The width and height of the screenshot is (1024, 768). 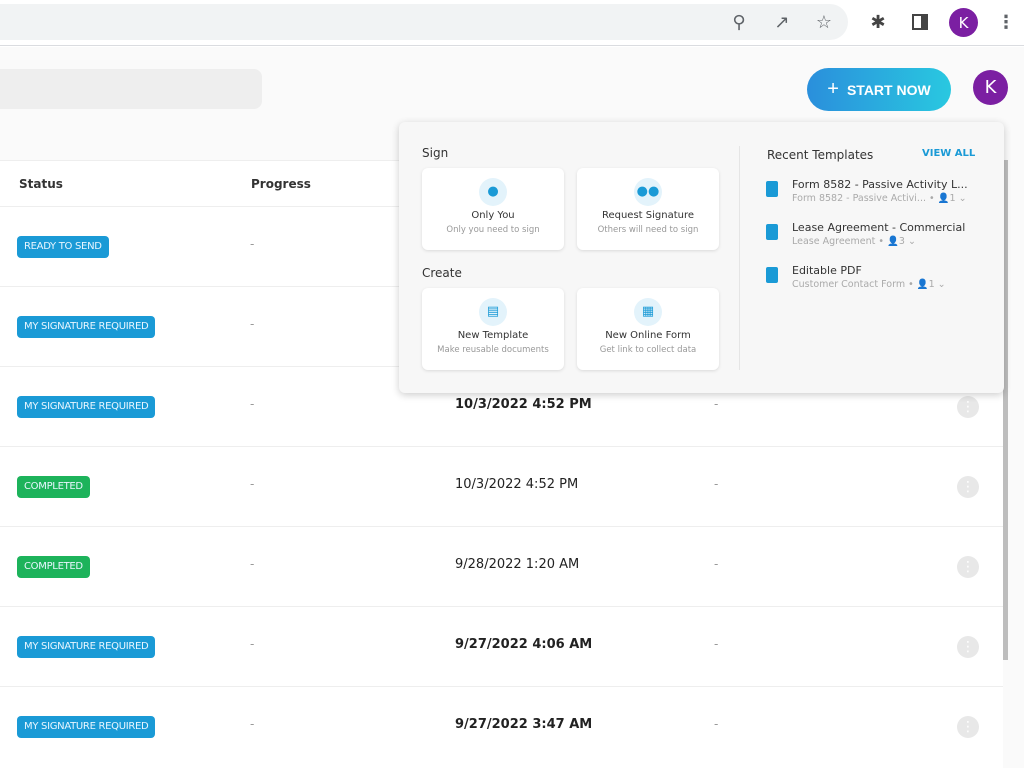 I want to click on create-section-label: Create, so click(x=442, y=273).